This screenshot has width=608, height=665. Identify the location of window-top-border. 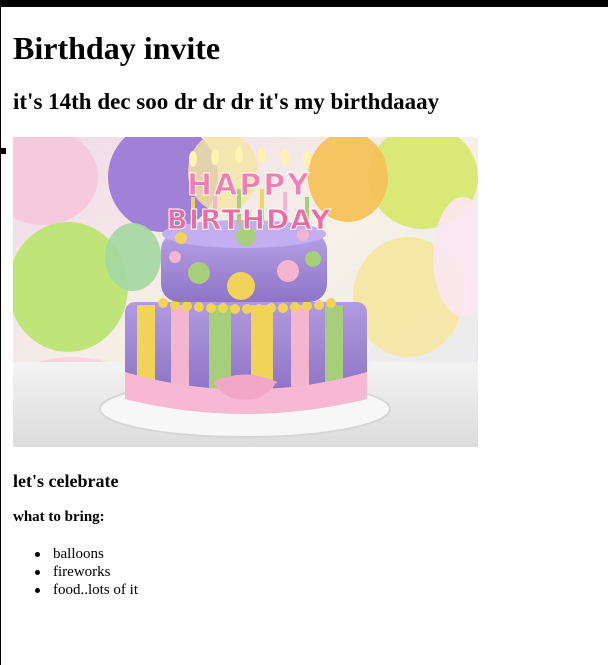
(304, 3).